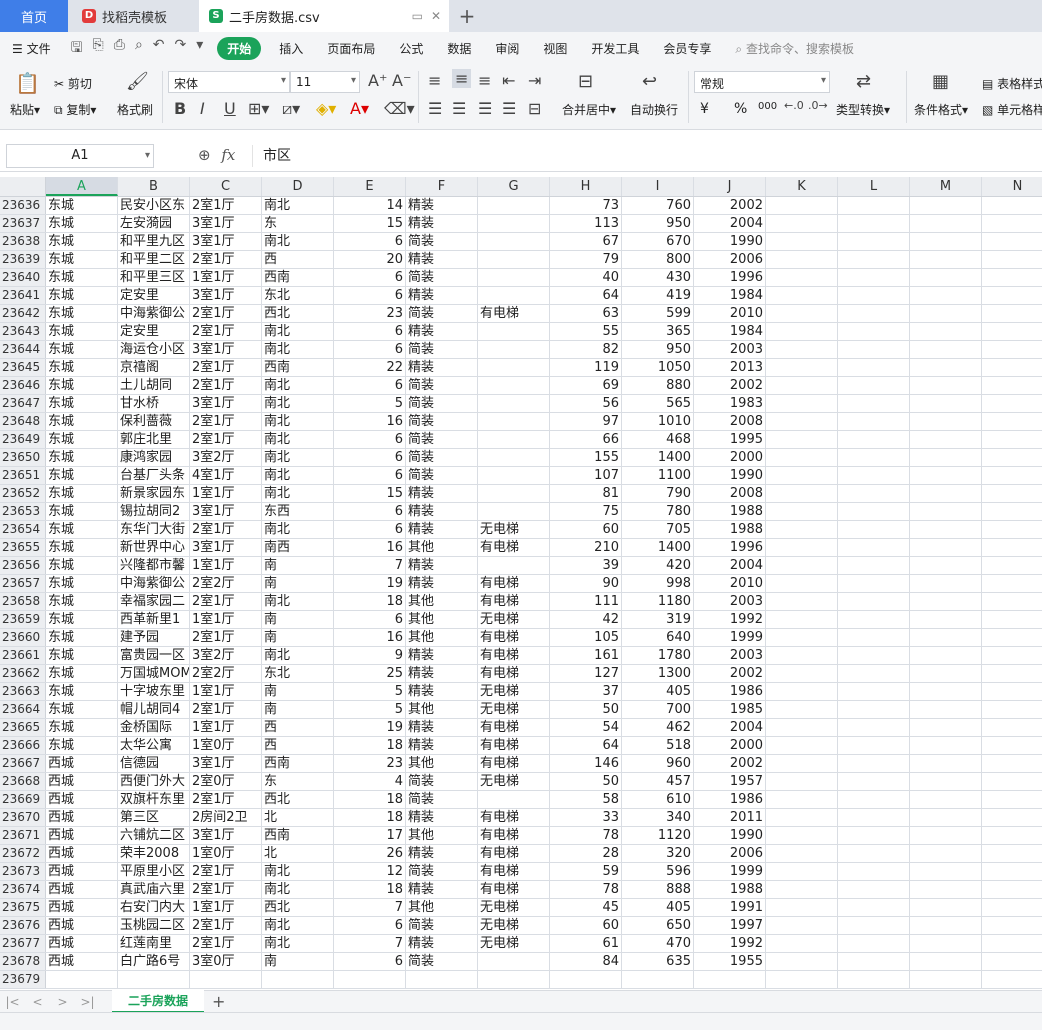  Describe the element at coordinates (370, 565) in the screenshot. I see `cell-e: 7` at that location.